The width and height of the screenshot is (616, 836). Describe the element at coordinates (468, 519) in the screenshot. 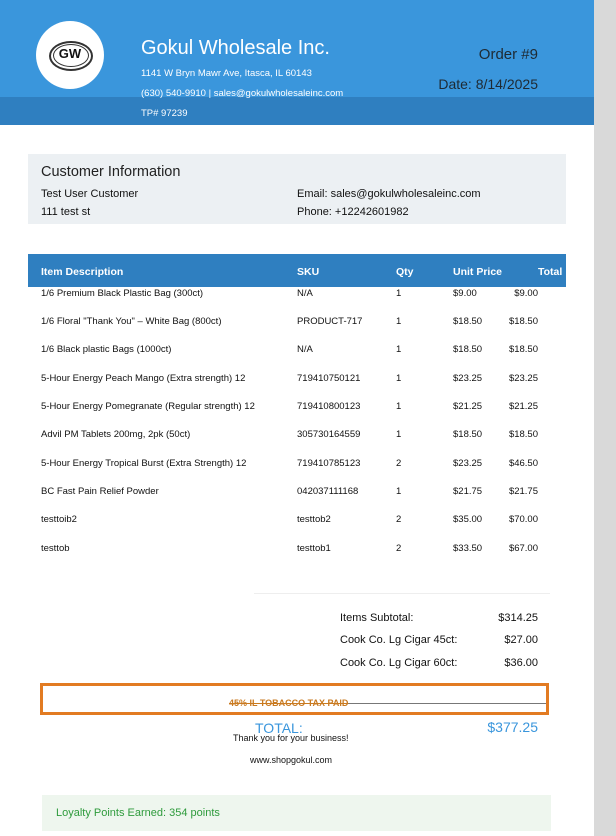

I see `item-unit-price: $35.00` at that location.